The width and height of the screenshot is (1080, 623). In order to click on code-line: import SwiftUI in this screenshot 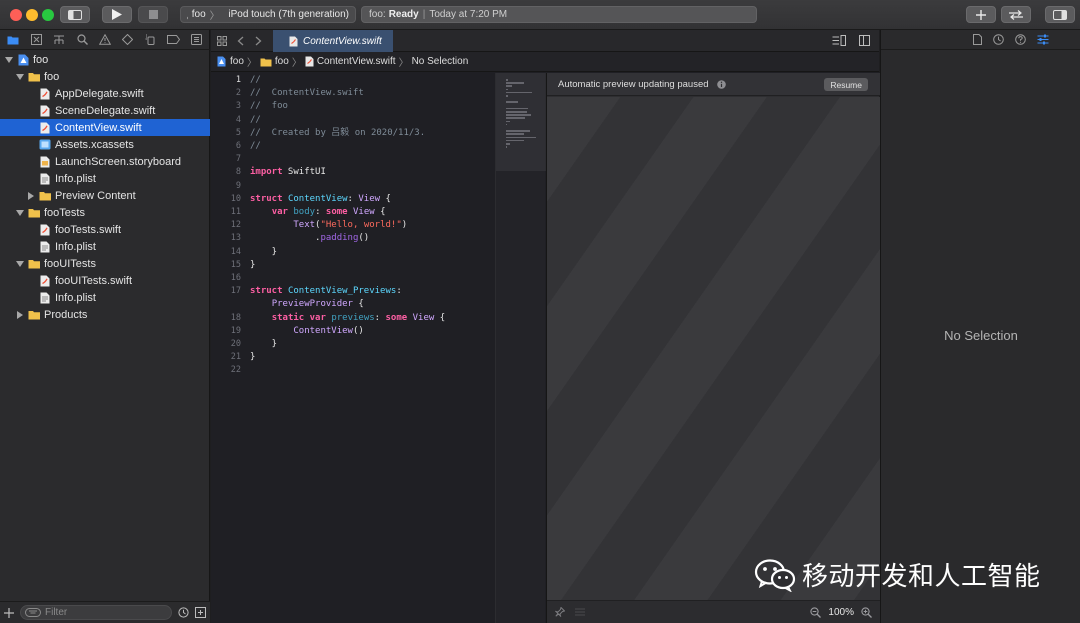, I will do `click(288, 172)`.